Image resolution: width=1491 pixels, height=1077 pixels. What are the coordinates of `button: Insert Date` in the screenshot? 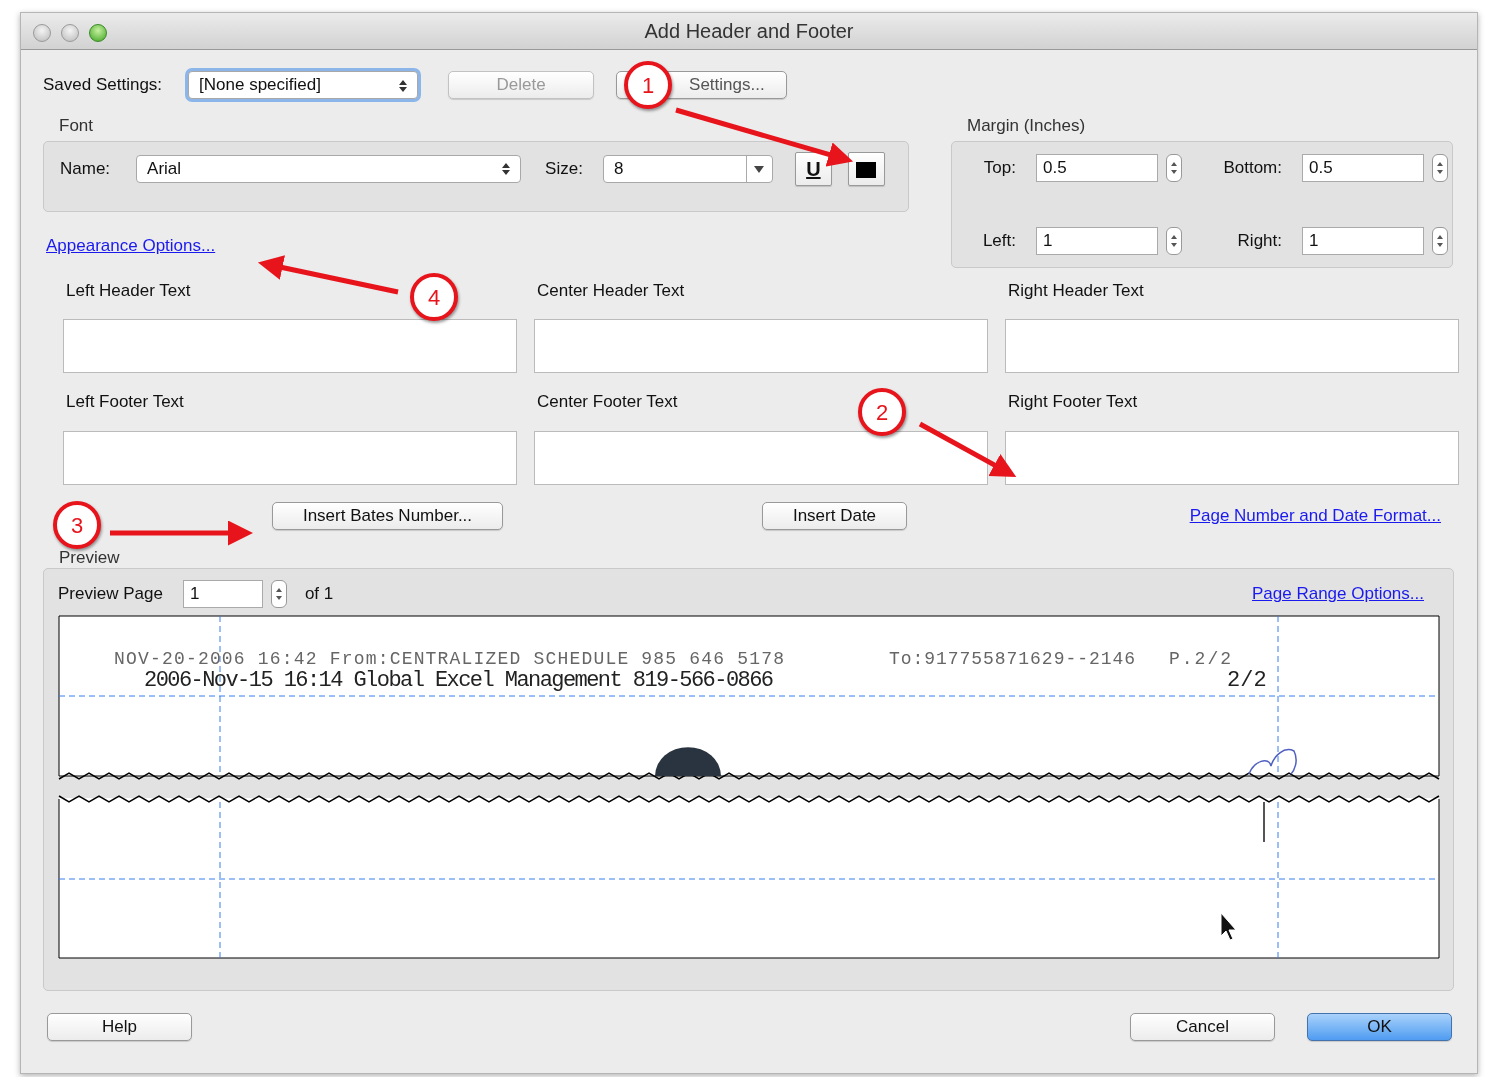 It's located at (834, 515).